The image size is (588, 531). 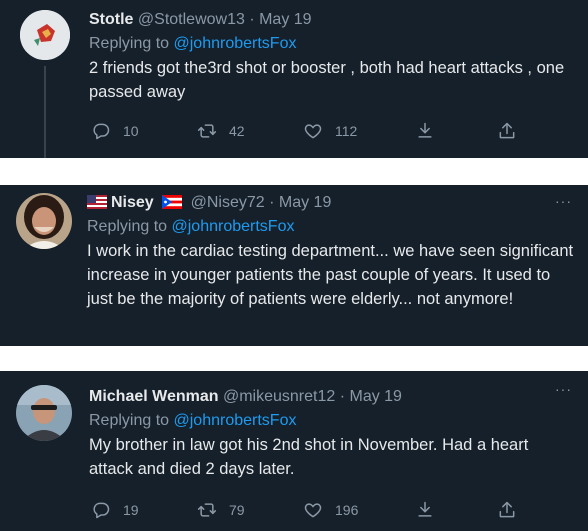 What do you see at coordinates (132, 202) in the screenshot?
I see `author-name: Nisey` at bounding box center [132, 202].